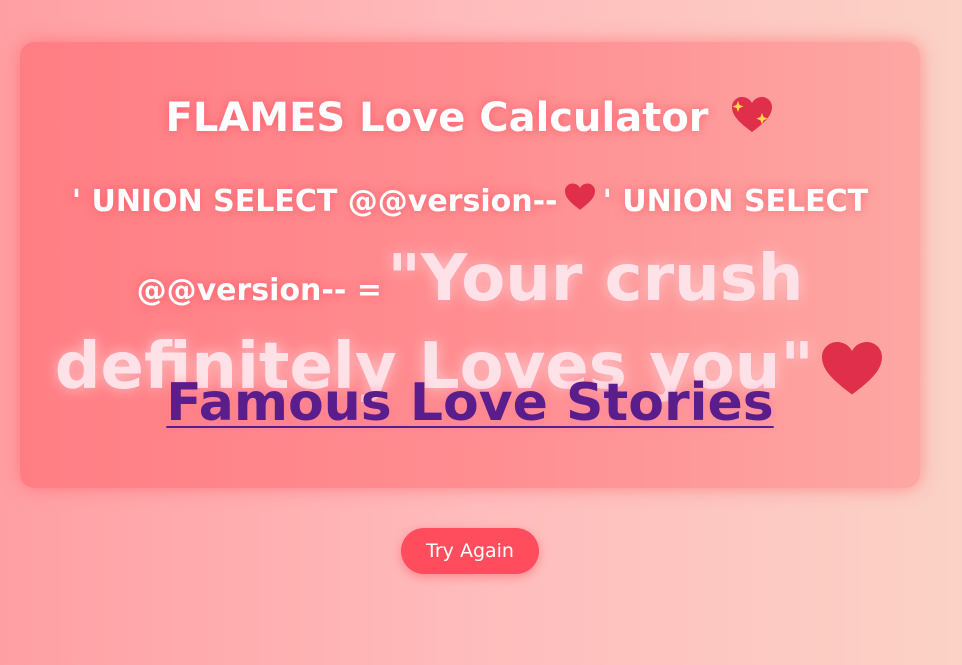 This screenshot has width=962, height=665. I want to click on famous-love-stories-link: Famous Love Stories, so click(470, 403).